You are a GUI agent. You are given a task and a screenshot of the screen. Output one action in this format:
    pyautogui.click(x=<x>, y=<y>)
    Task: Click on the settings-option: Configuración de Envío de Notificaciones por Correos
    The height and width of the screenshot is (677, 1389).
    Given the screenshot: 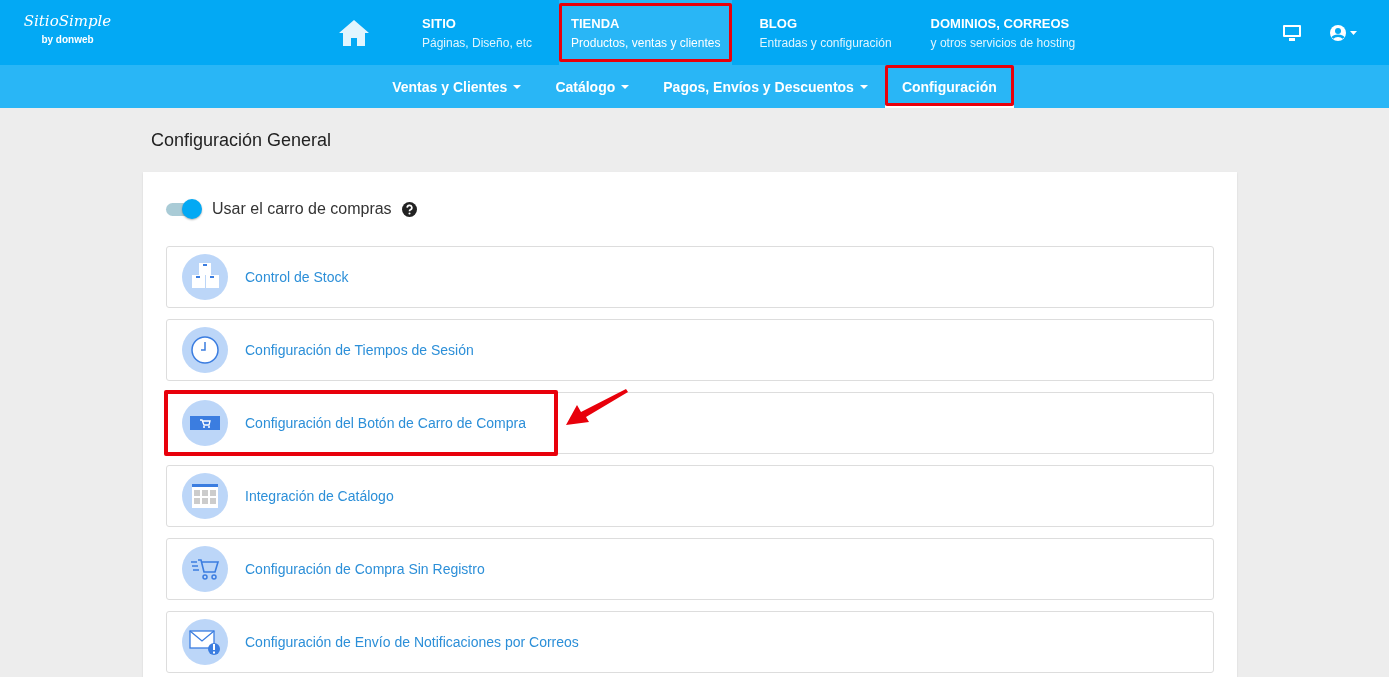 What is the action you would take?
    pyautogui.click(x=690, y=642)
    